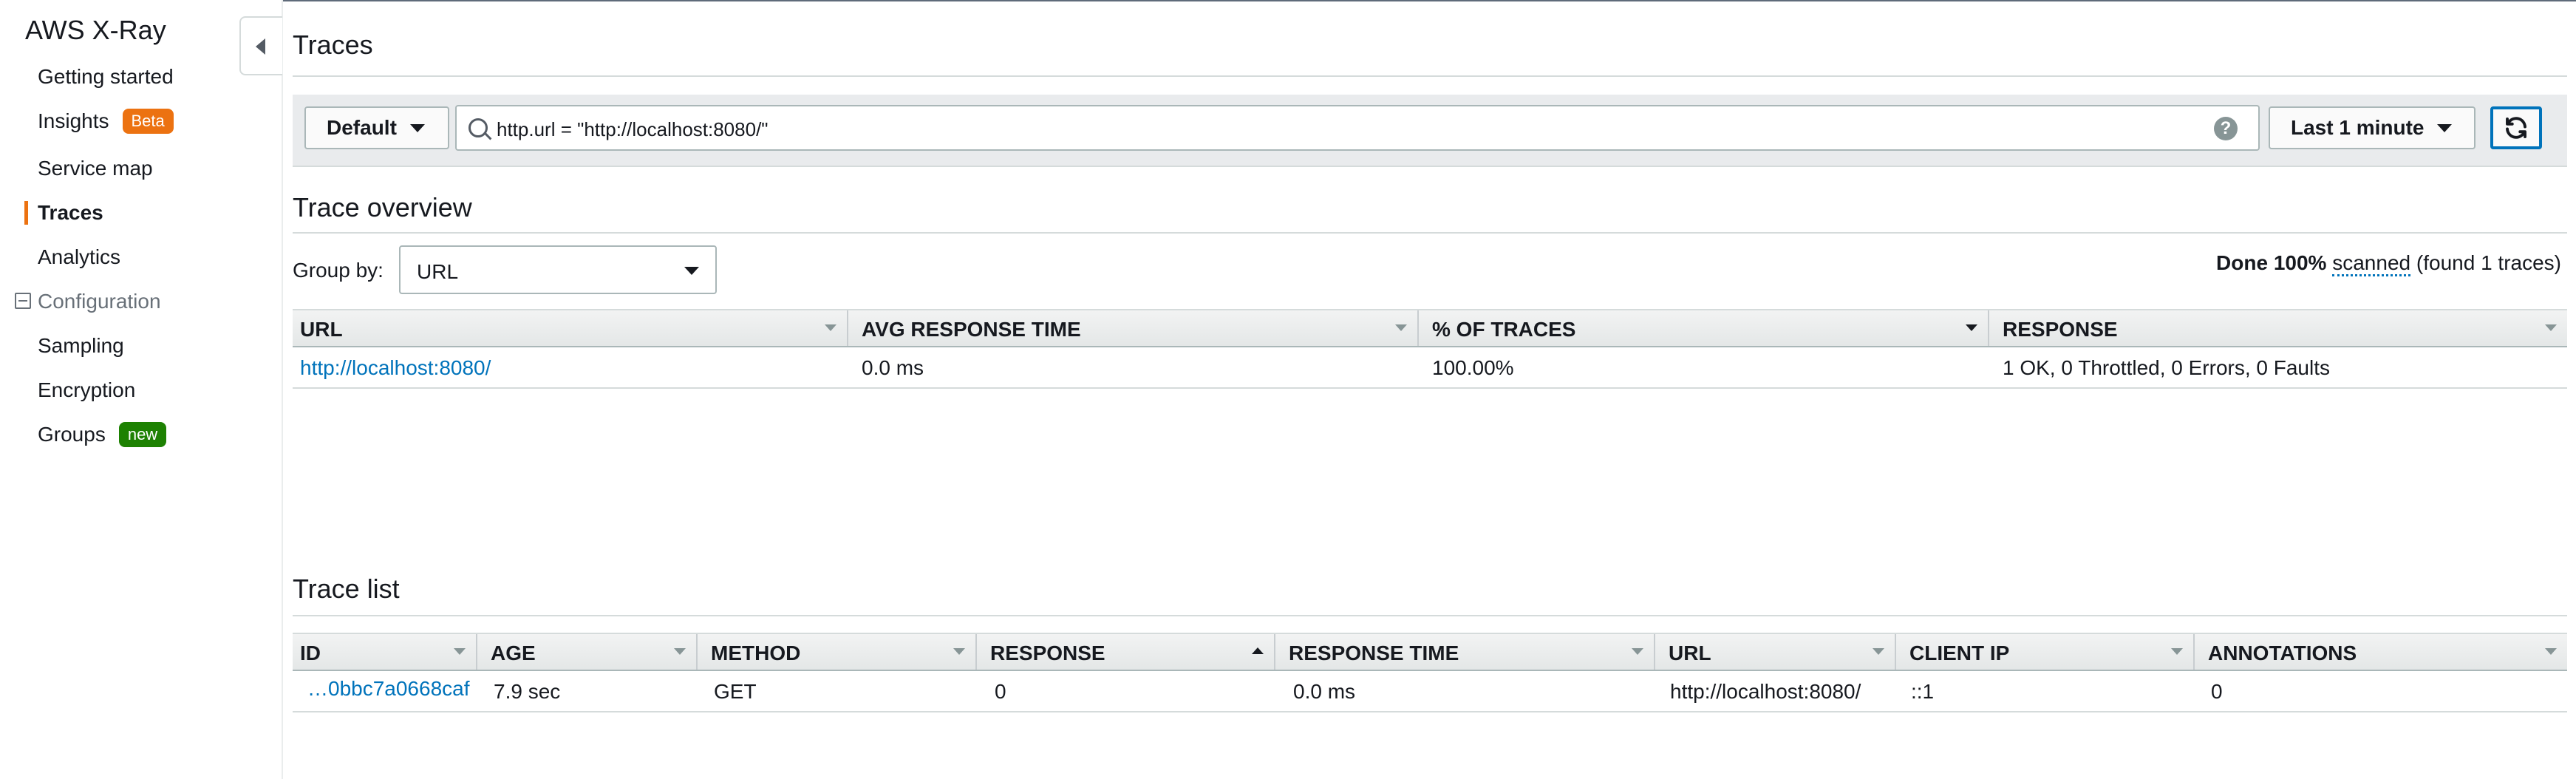 This screenshot has height=779, width=2576. What do you see at coordinates (1765, 691) in the screenshot?
I see `url-cell: http://localhost:8080/` at bounding box center [1765, 691].